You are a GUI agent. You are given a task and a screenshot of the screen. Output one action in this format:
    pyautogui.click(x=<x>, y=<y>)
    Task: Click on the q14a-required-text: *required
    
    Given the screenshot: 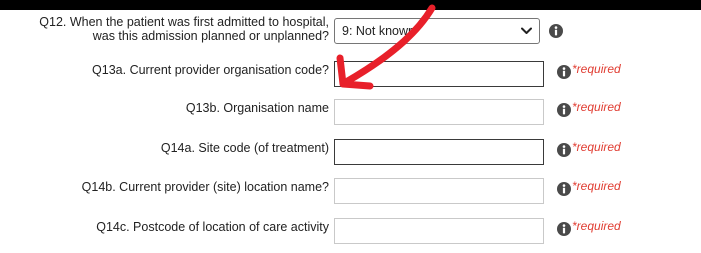 What is the action you would take?
    pyautogui.click(x=596, y=147)
    